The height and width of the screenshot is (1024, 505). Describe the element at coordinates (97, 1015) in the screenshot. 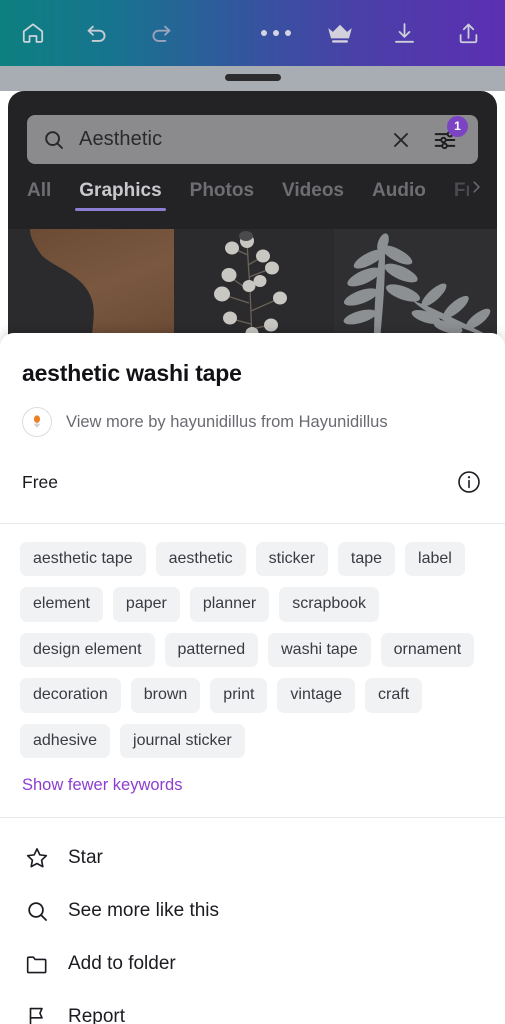

I see `action-label: Report` at that location.